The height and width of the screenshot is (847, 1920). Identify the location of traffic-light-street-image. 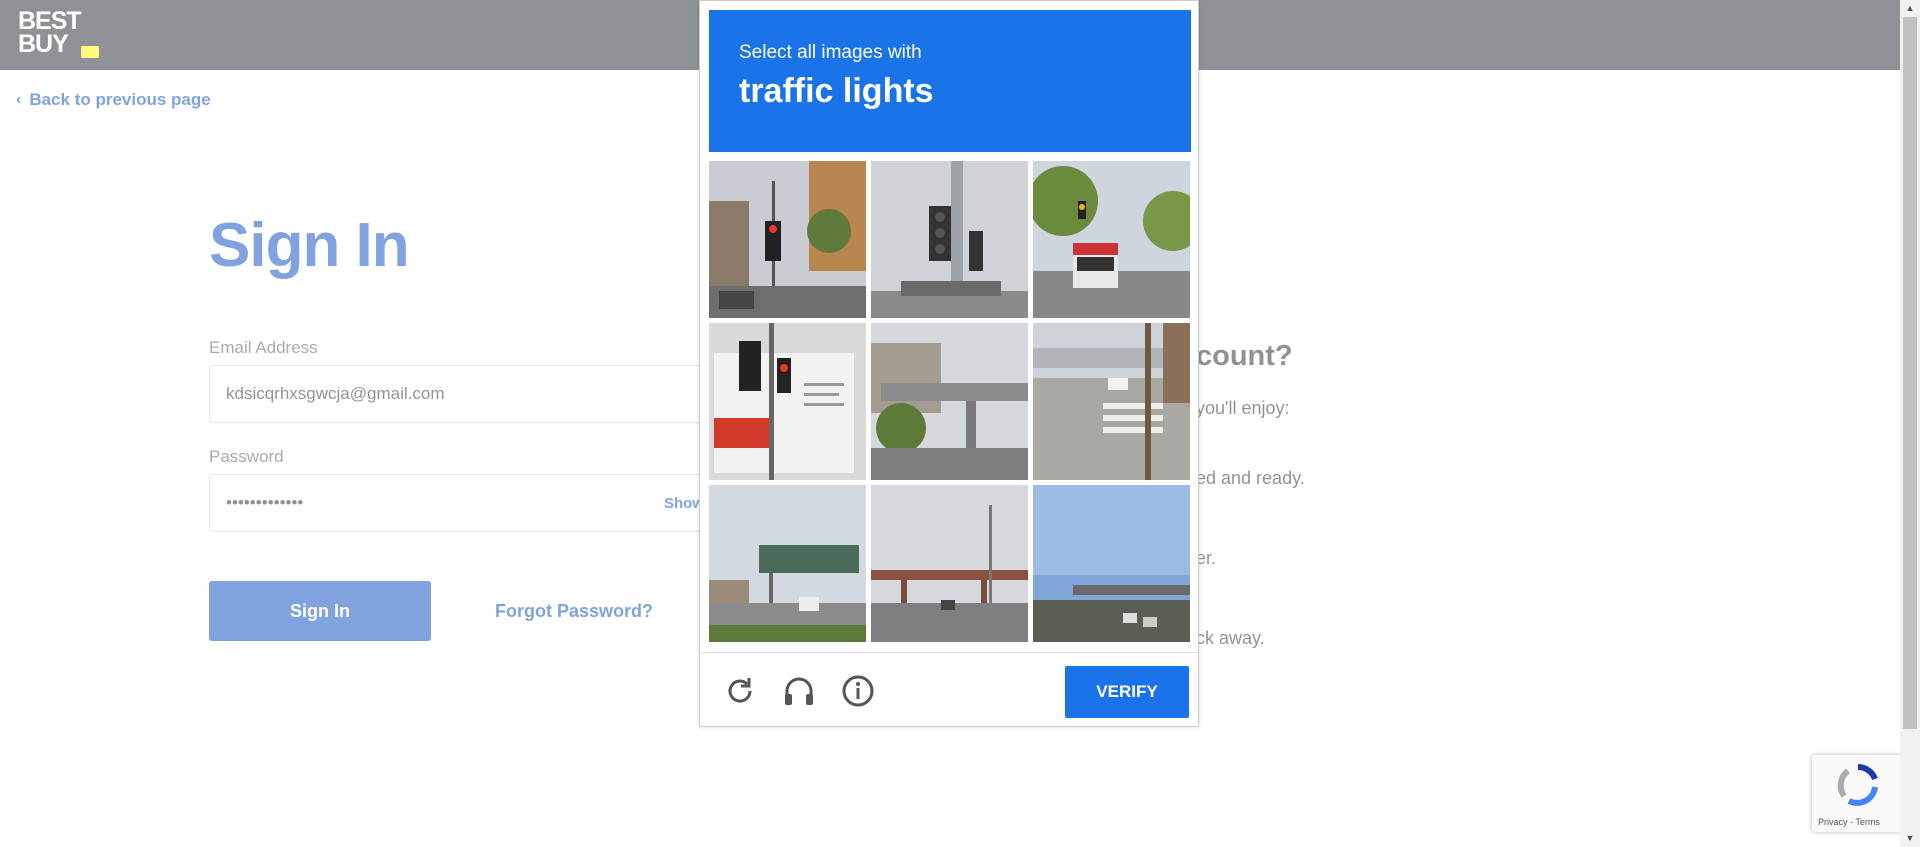
(787, 239).